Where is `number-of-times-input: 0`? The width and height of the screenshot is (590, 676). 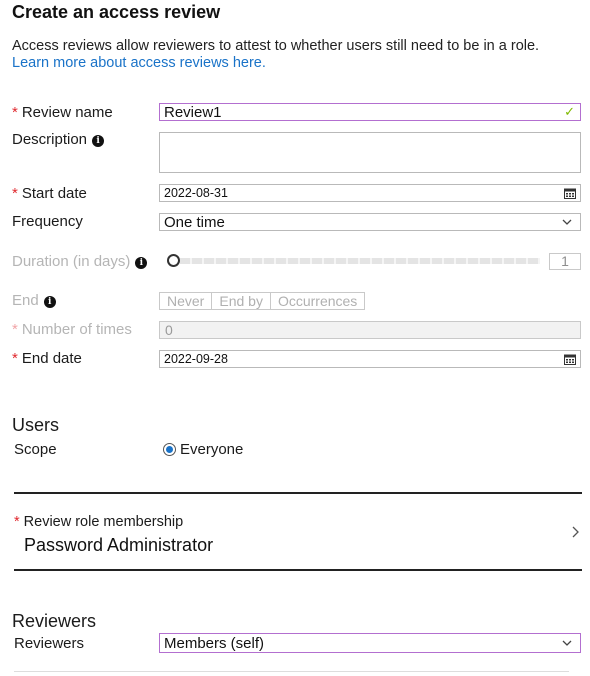 number-of-times-input: 0 is located at coordinates (370, 330).